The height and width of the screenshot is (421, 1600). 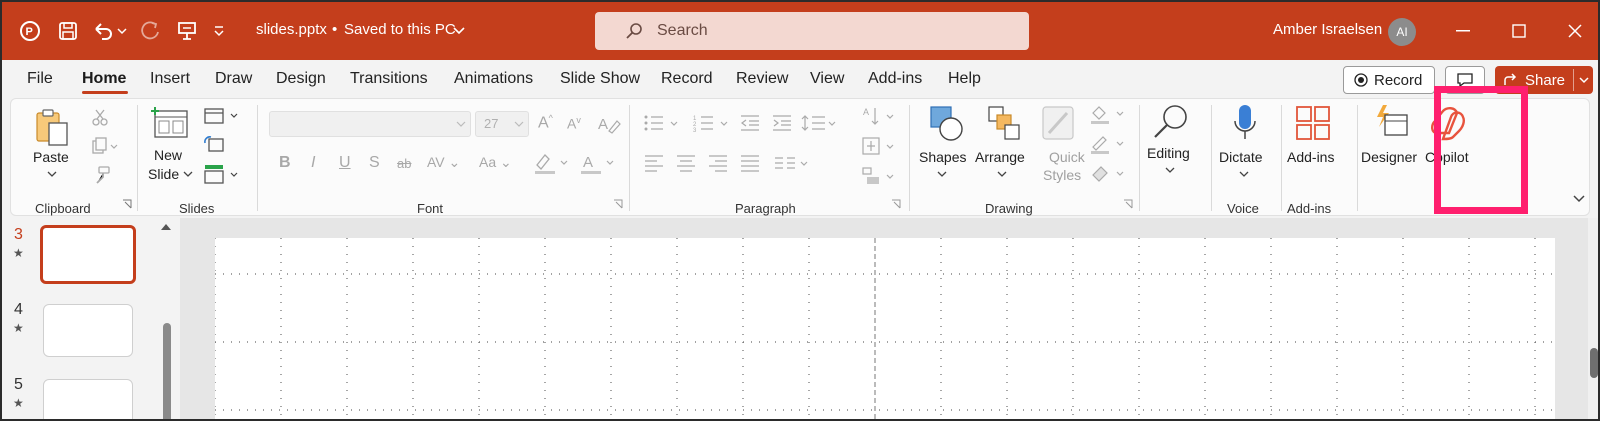 I want to click on tab-draw: Draw, so click(x=233, y=79).